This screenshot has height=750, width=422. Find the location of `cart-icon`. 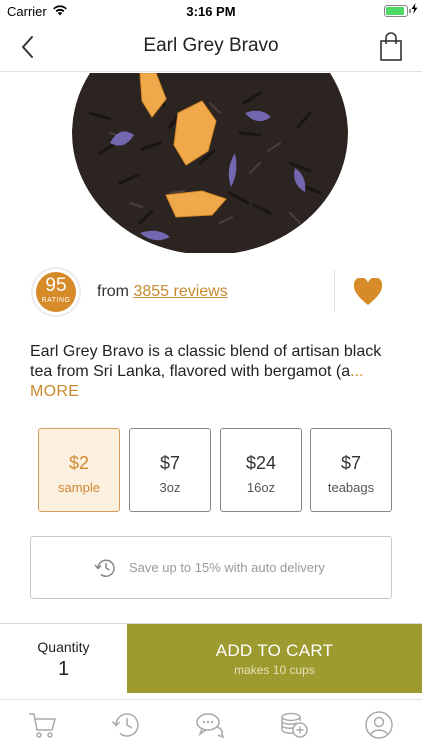

cart-icon is located at coordinates (42, 725).